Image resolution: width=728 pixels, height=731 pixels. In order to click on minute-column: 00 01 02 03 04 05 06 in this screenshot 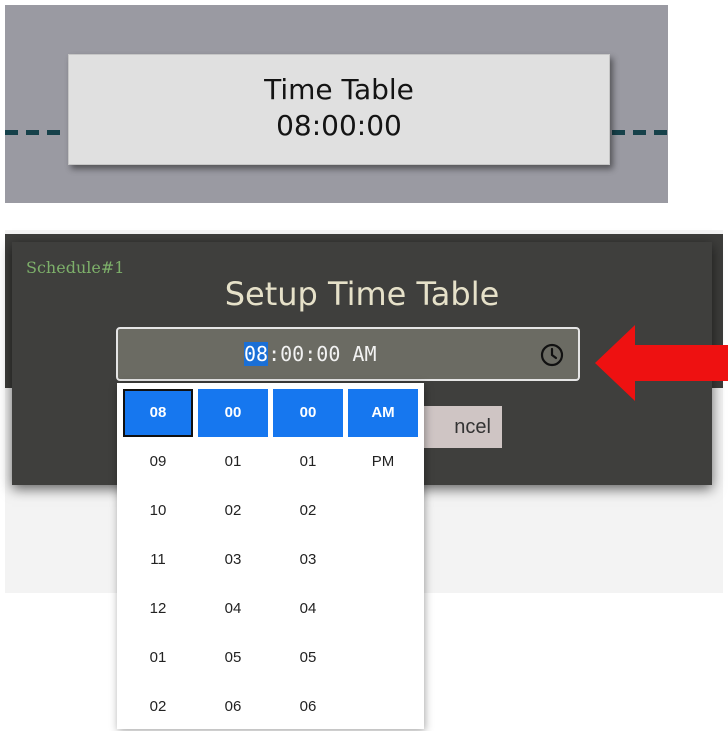, I will do `click(233, 560)`.